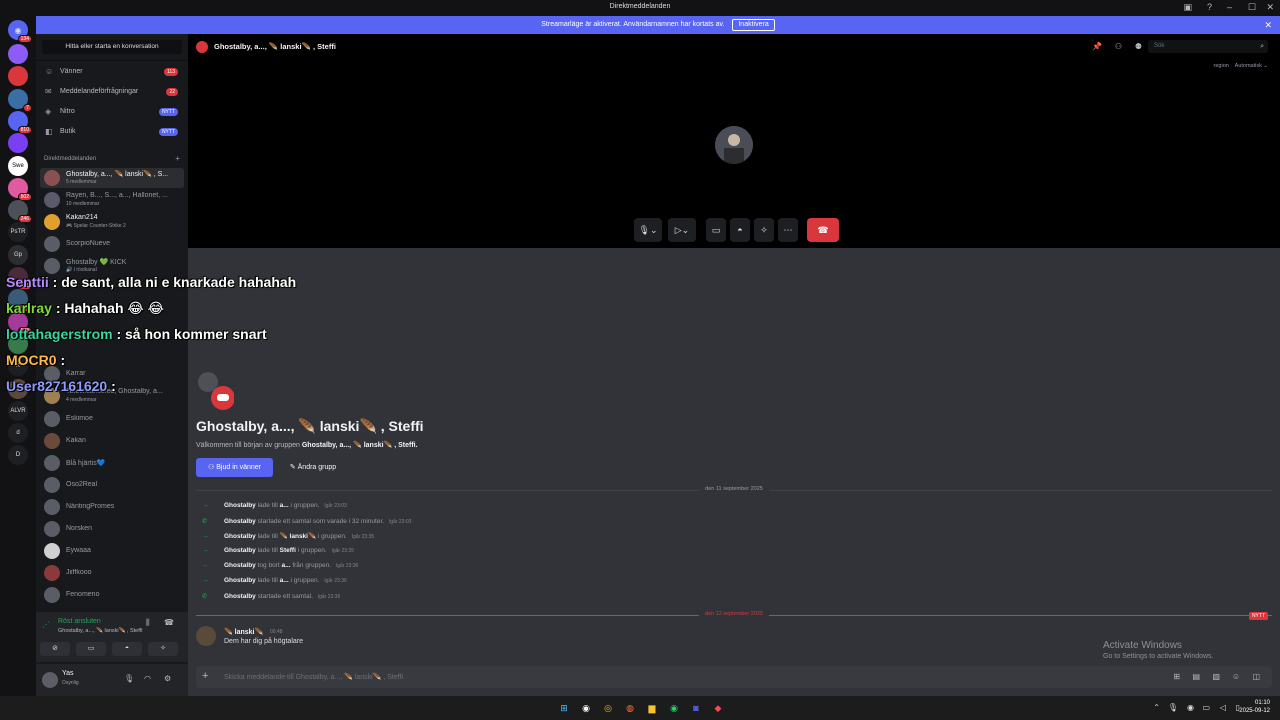  What do you see at coordinates (288, 550) in the screenshot?
I see `system-target: Steffi` at bounding box center [288, 550].